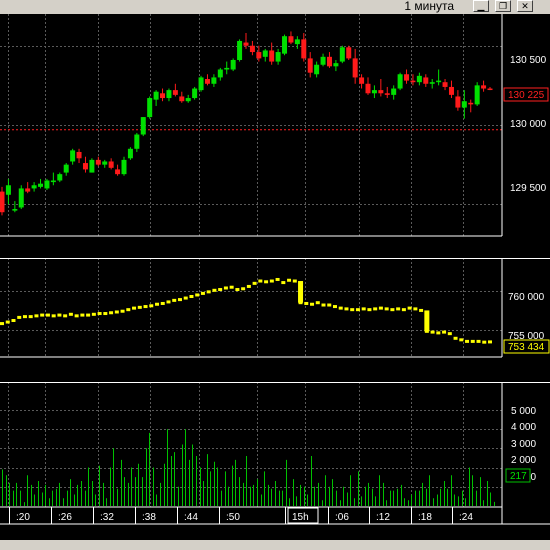  What do you see at coordinates (528, 188) in the screenshot?
I see `price-label-129500: 129 500` at bounding box center [528, 188].